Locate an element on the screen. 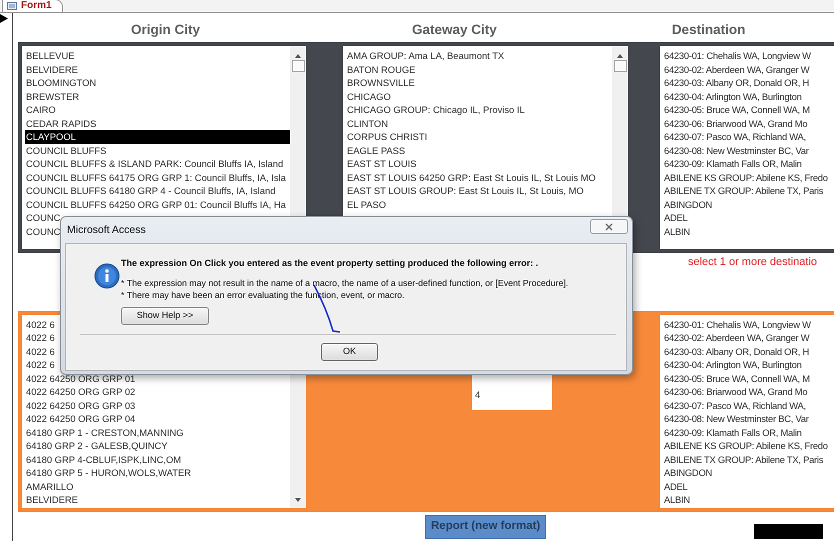  list-item: 64180 GRP 1 - CRESTON,MANNING is located at coordinates (157, 432).